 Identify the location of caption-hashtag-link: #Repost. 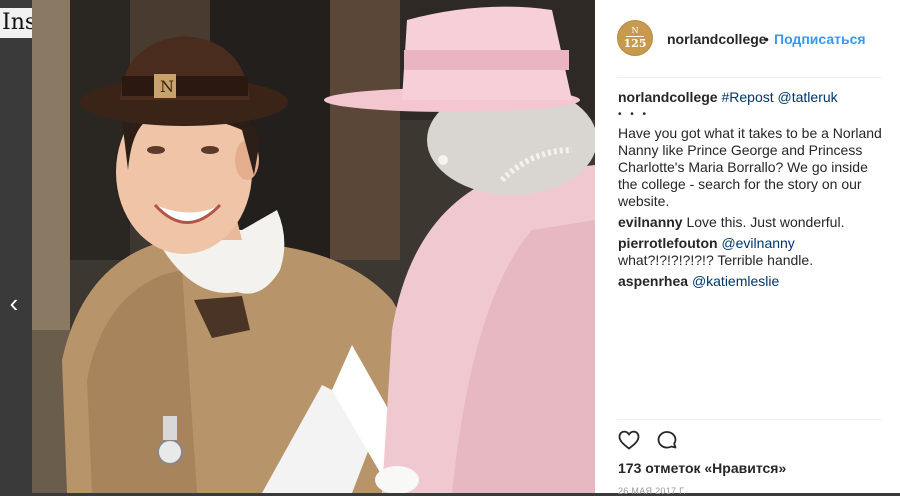
(747, 97).